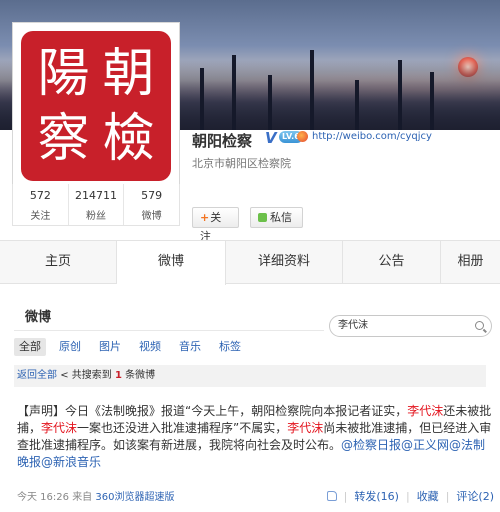  I want to click on follow-button: +关注, so click(215, 225).